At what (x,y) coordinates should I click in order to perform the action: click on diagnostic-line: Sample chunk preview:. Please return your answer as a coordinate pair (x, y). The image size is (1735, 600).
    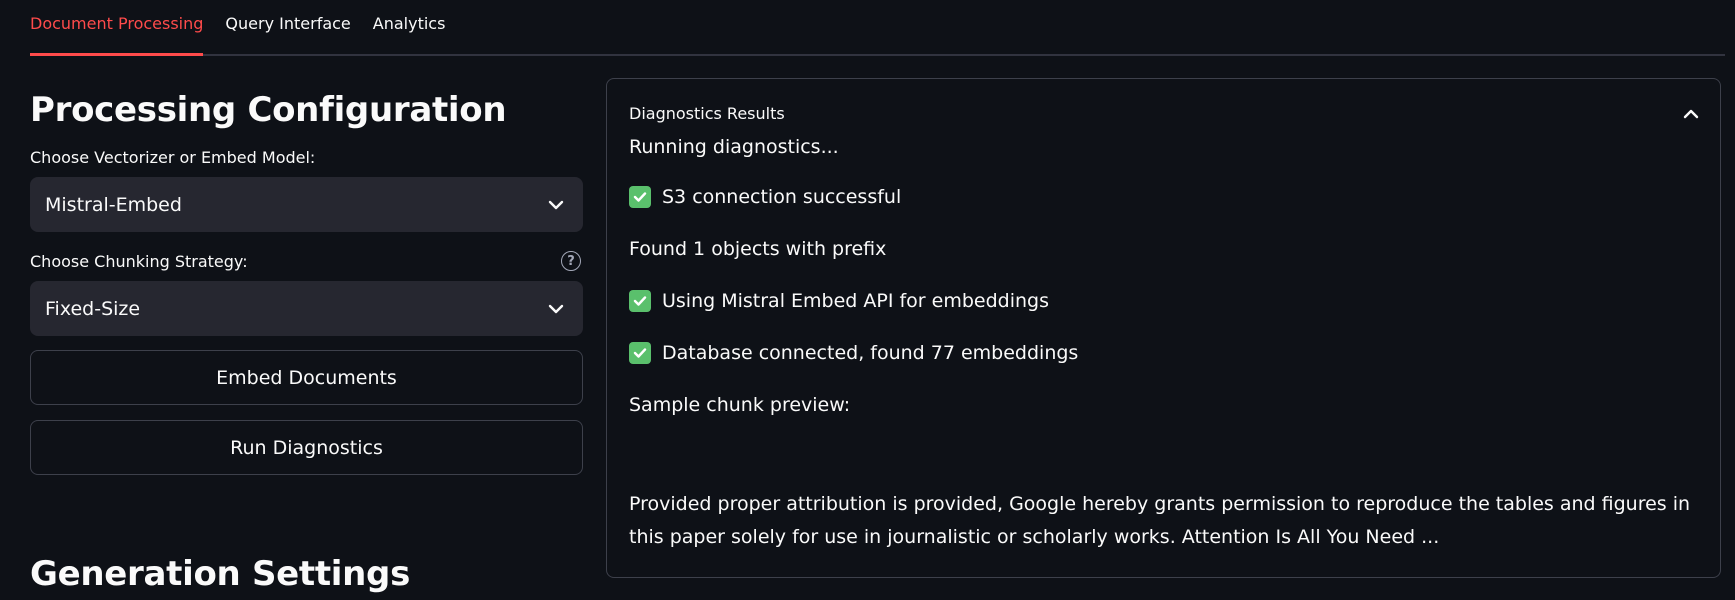
    Looking at the image, I should click on (739, 405).